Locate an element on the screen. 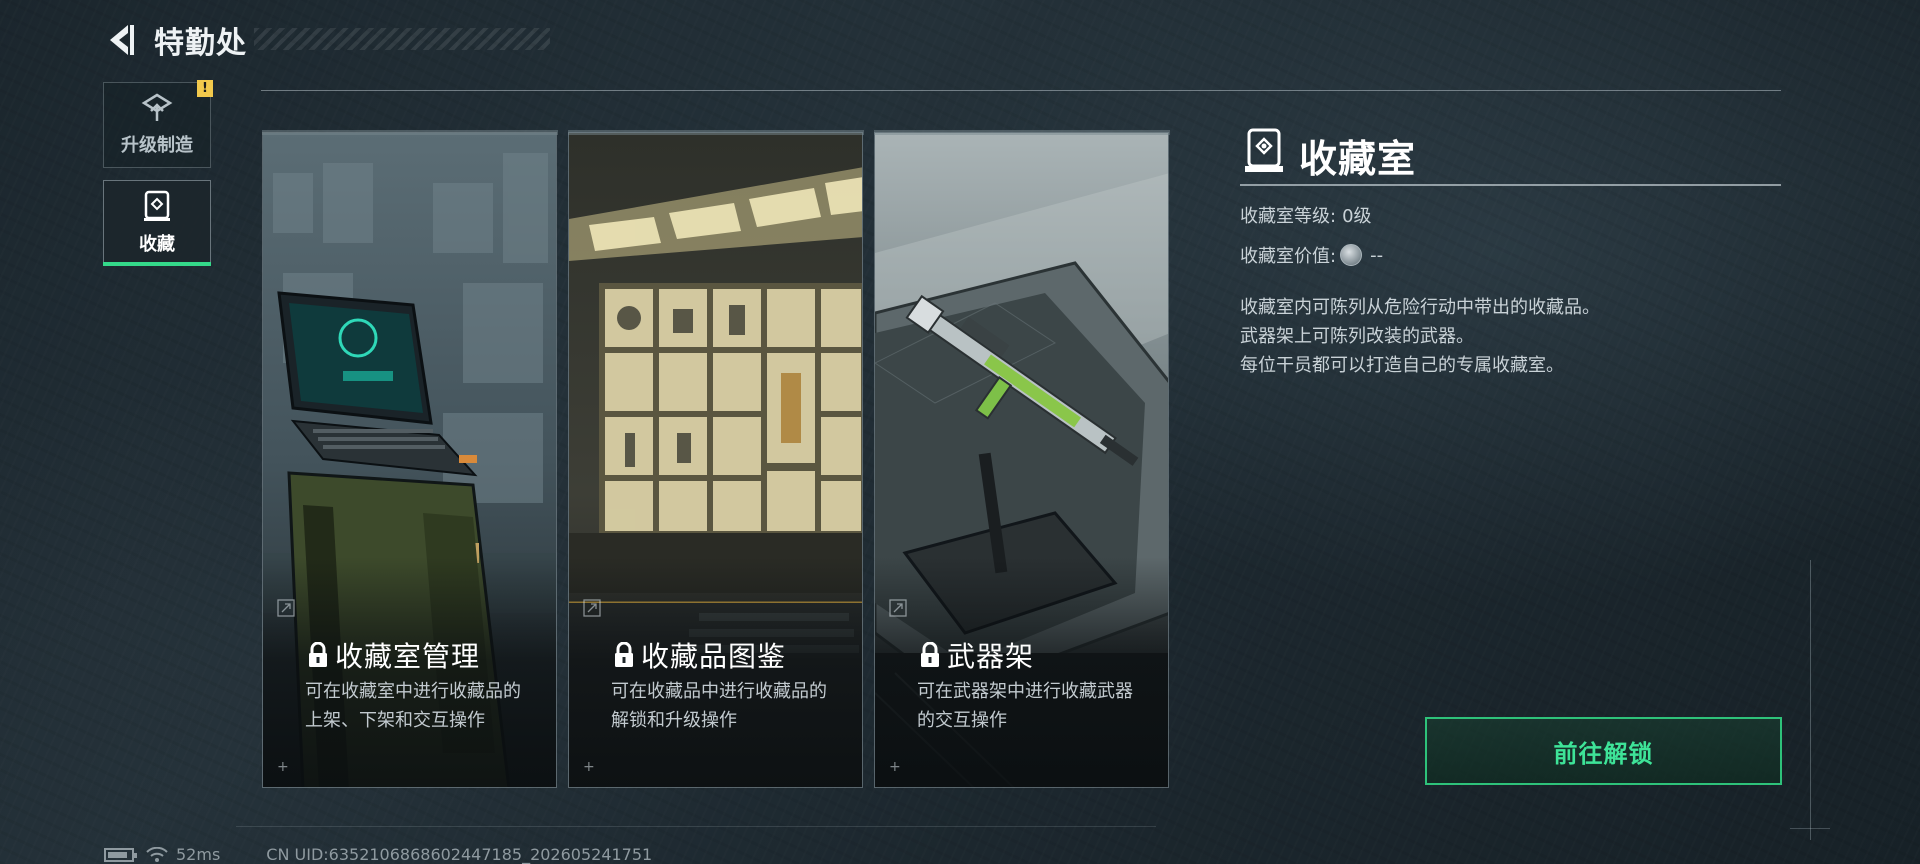 The width and height of the screenshot is (1920, 864). card-collection-room-management: 收藏室管理 可在收藏室中进行收藏品的 上架、下架和交互操作 + is located at coordinates (409, 460).